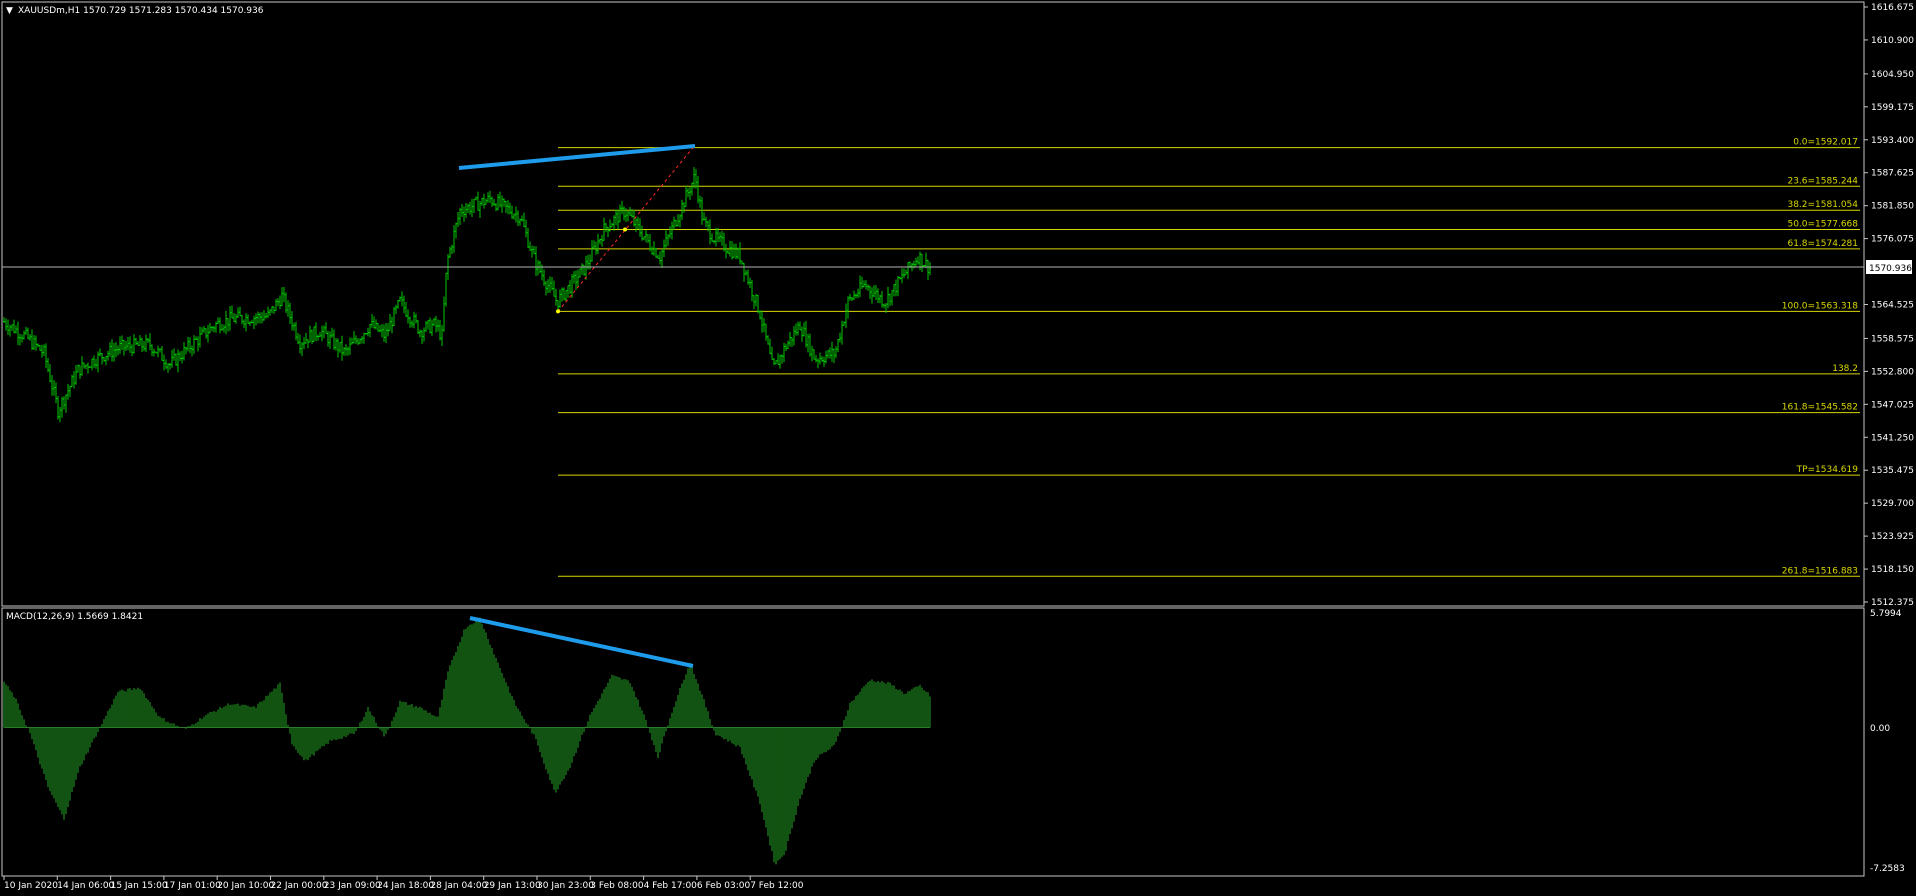  What do you see at coordinates (1887, 869) in the screenshot?
I see `macd-axis-label-min: -7.2583` at bounding box center [1887, 869].